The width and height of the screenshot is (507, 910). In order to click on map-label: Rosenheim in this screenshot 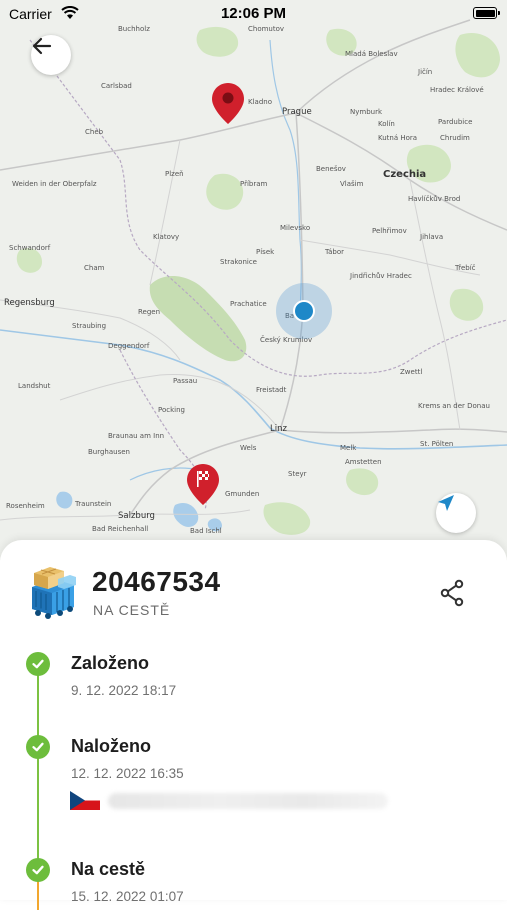, I will do `click(25, 506)`.